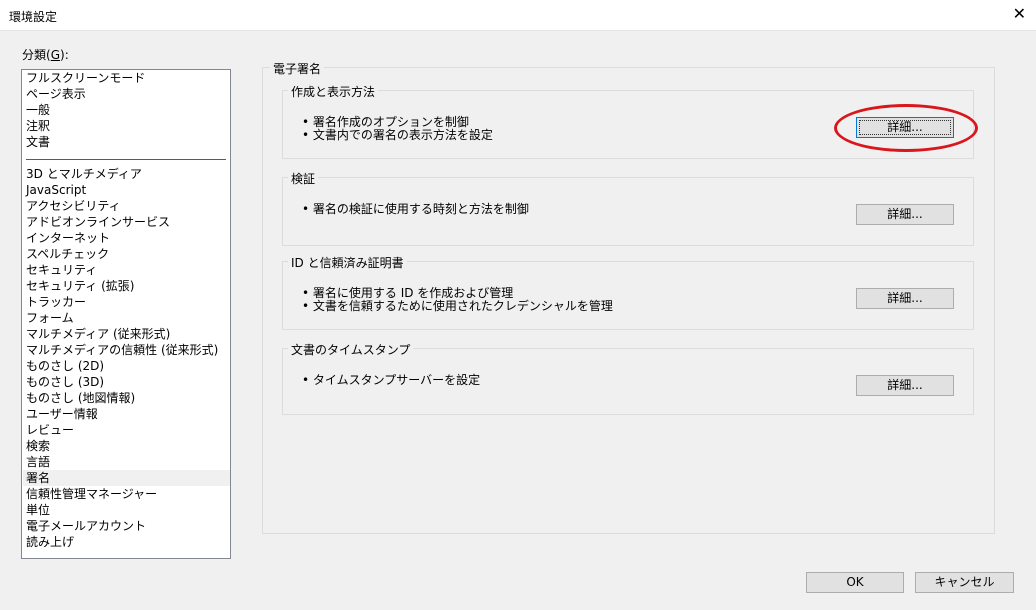 This screenshot has height=610, width=1036. What do you see at coordinates (55, 55) in the screenshot?
I see `mnemonic-key: G` at bounding box center [55, 55].